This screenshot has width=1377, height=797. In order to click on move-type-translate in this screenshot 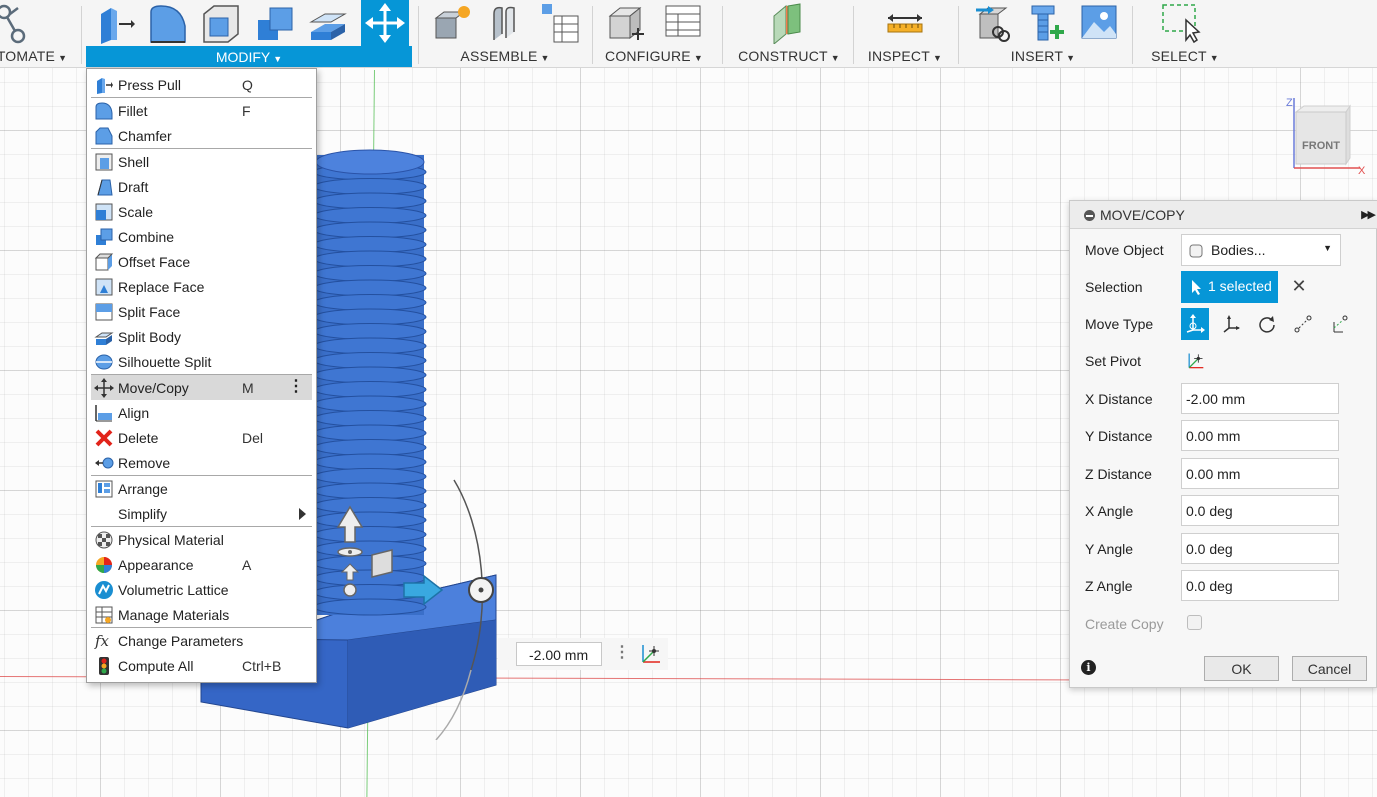, I will do `click(1231, 324)`.